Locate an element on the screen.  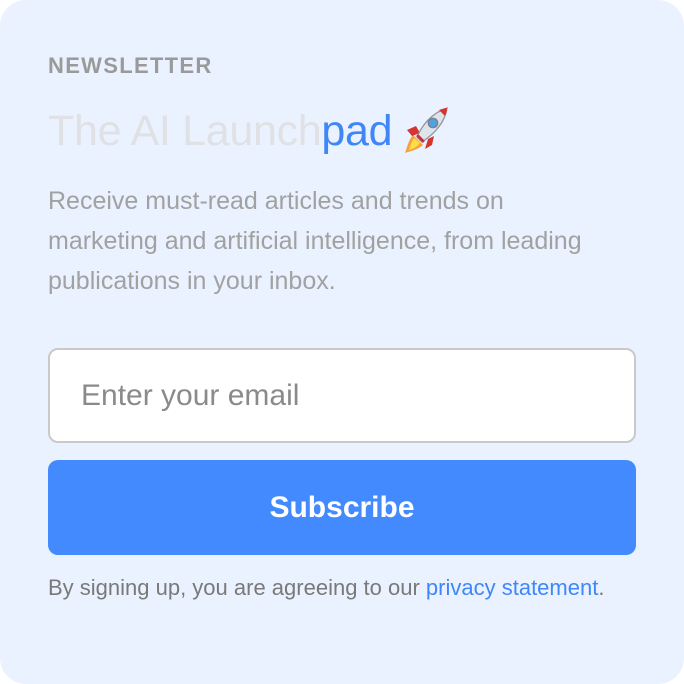
title-accent: pad is located at coordinates (357, 131).